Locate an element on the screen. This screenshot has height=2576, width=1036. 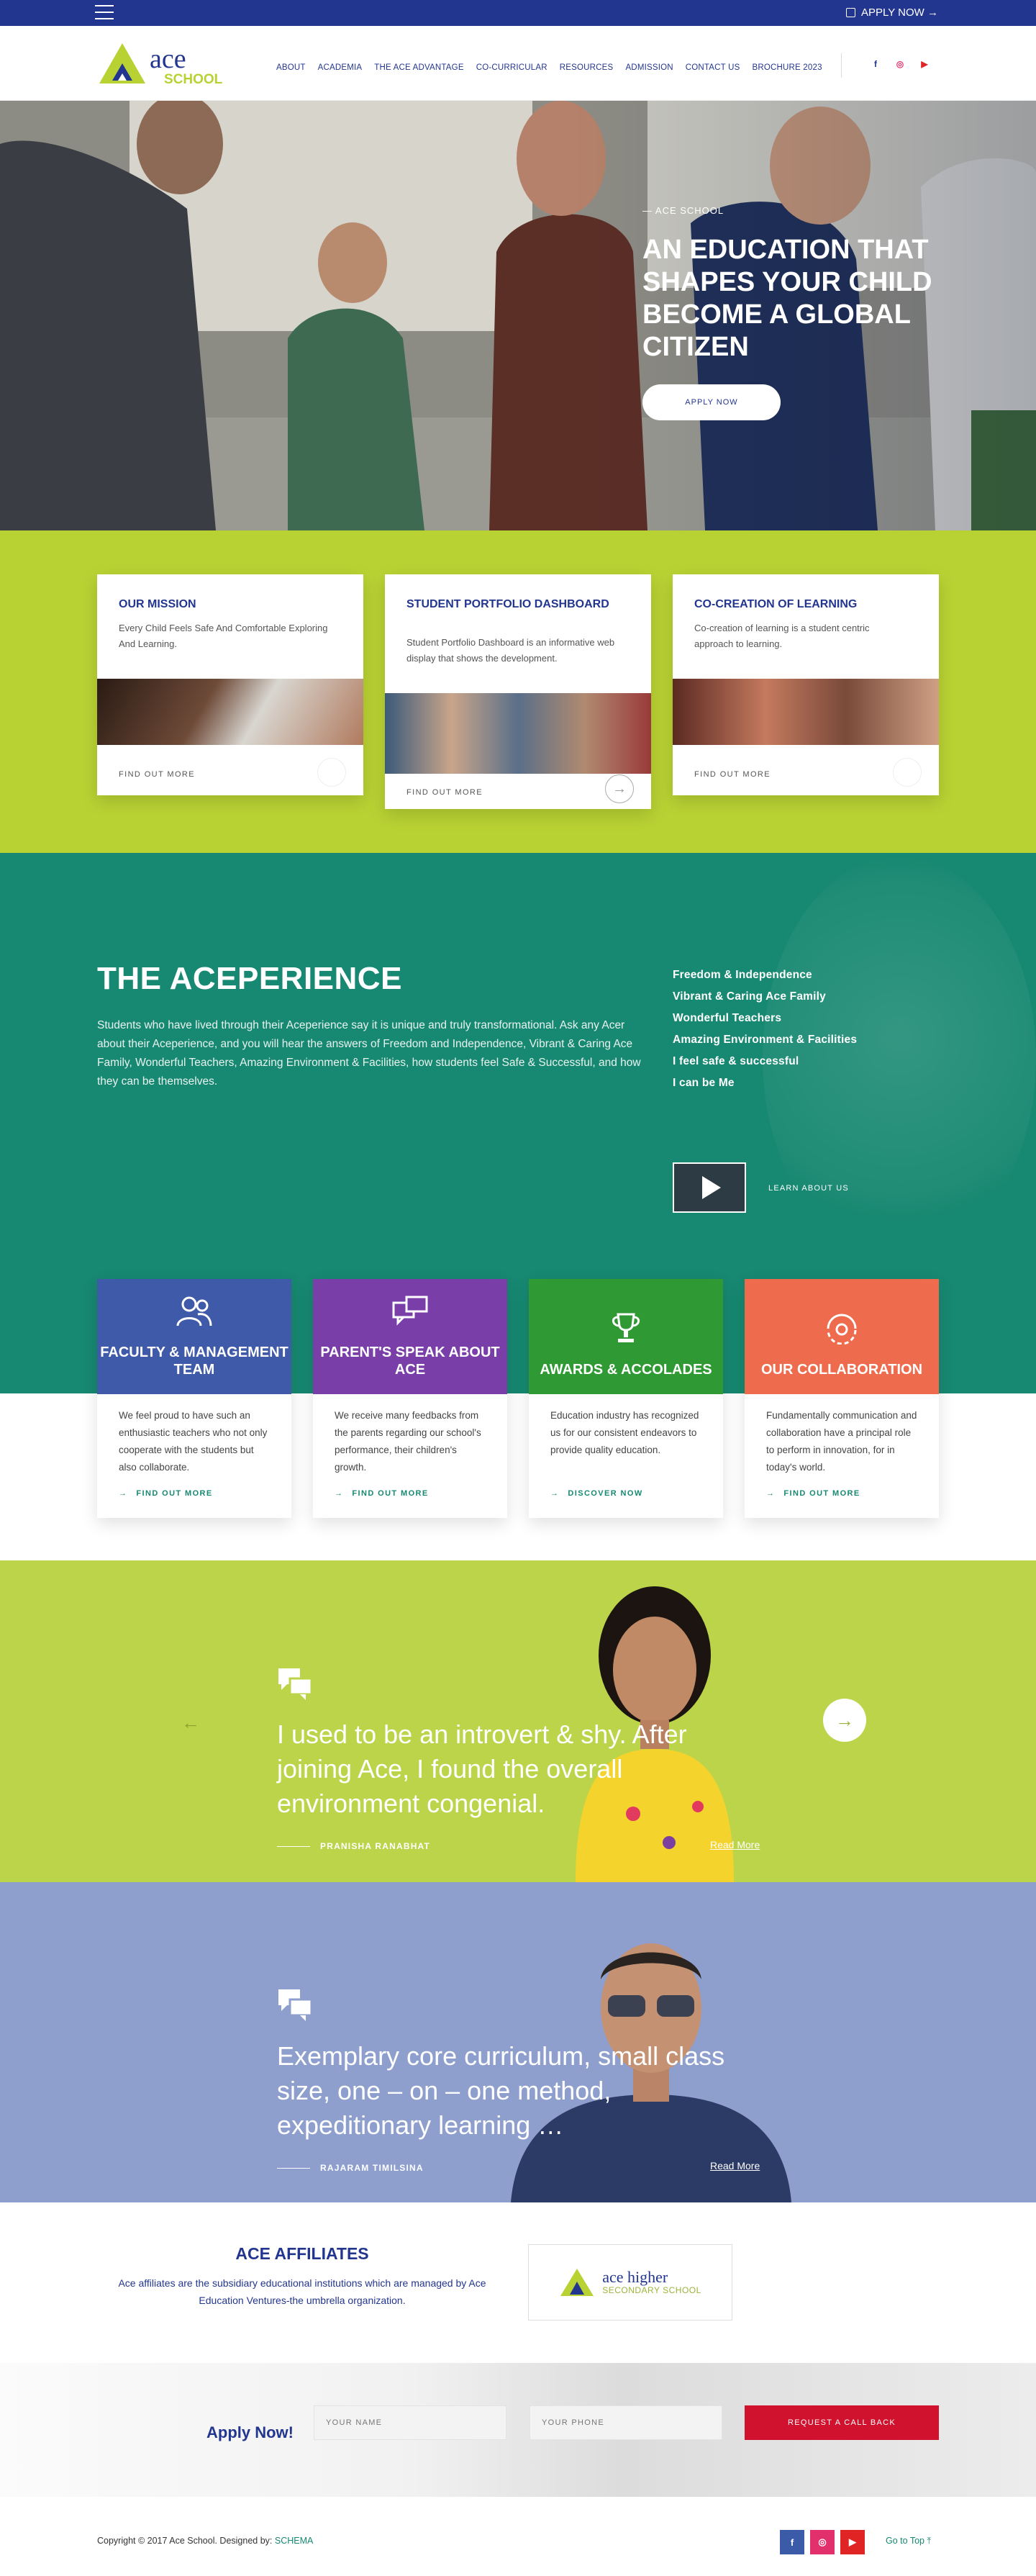
name-field is located at coordinates (410, 2422).